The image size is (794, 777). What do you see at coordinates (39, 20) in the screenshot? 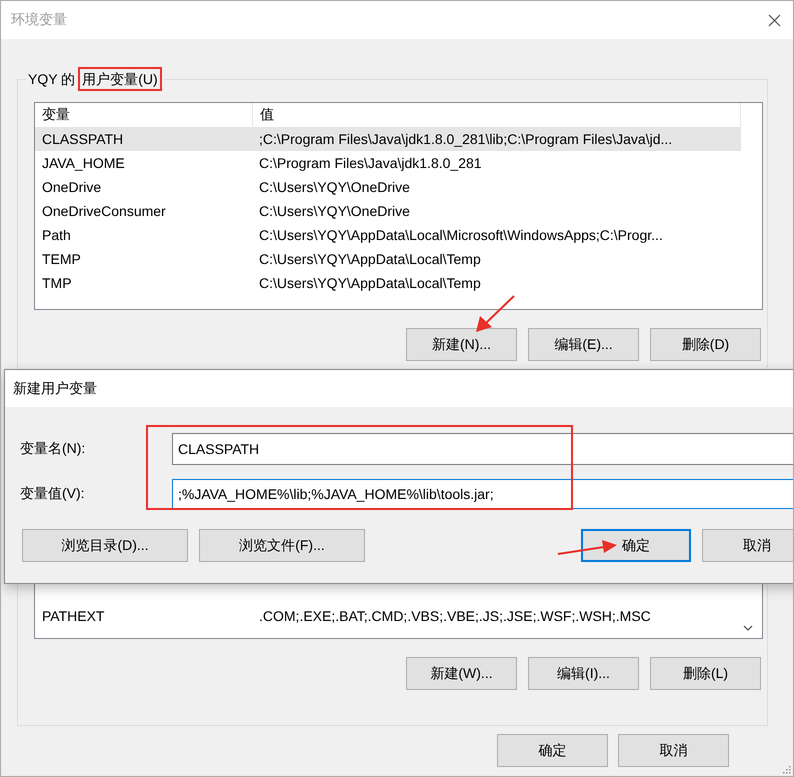
I see `window-title: 环境变量` at bounding box center [39, 20].